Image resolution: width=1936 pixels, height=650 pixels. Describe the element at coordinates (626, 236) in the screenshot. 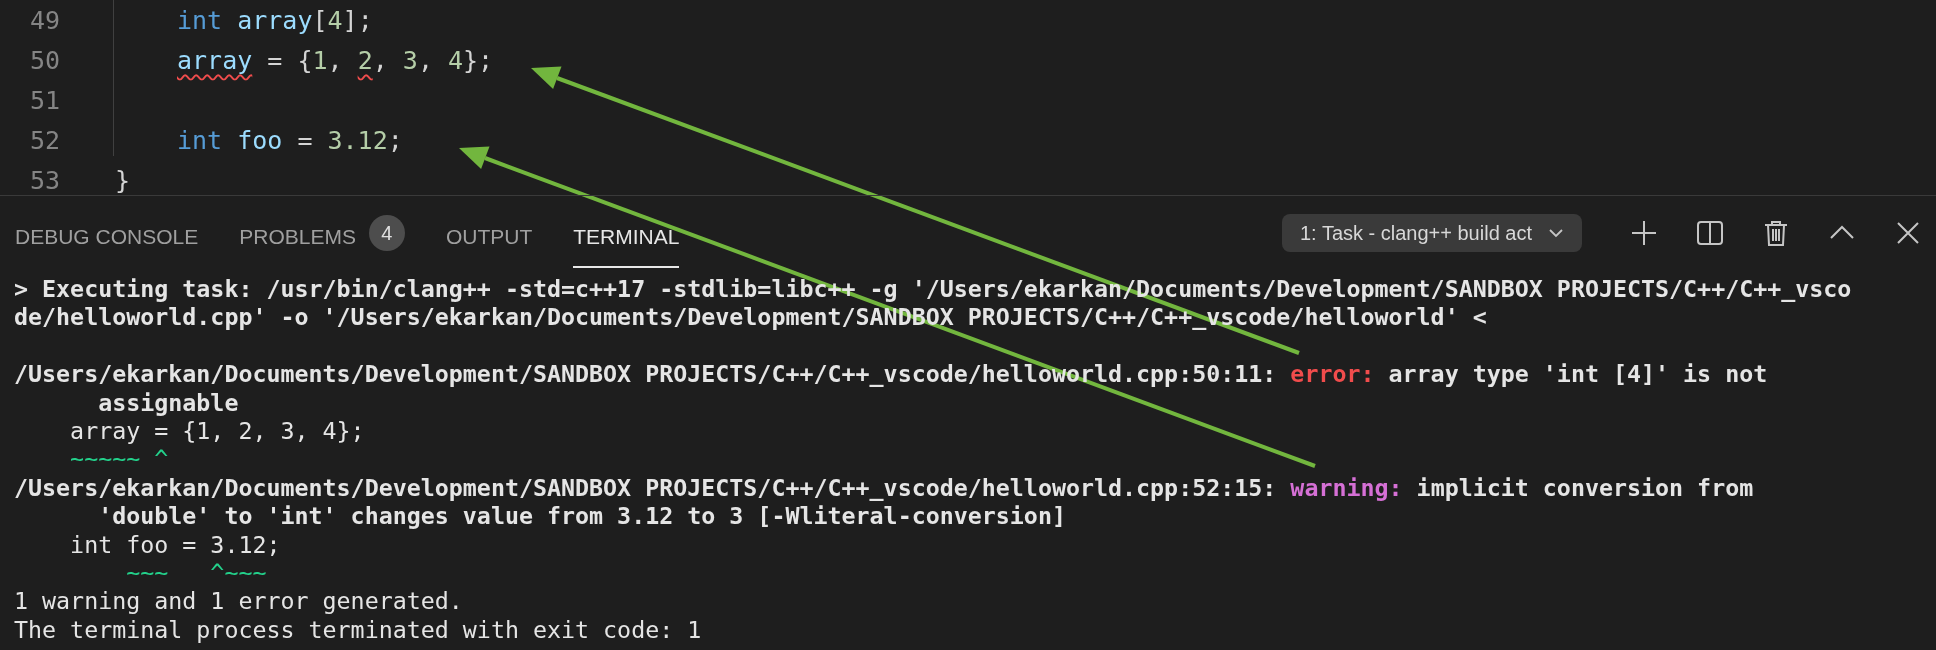

I see `panel-tab: TERMINAL` at that location.